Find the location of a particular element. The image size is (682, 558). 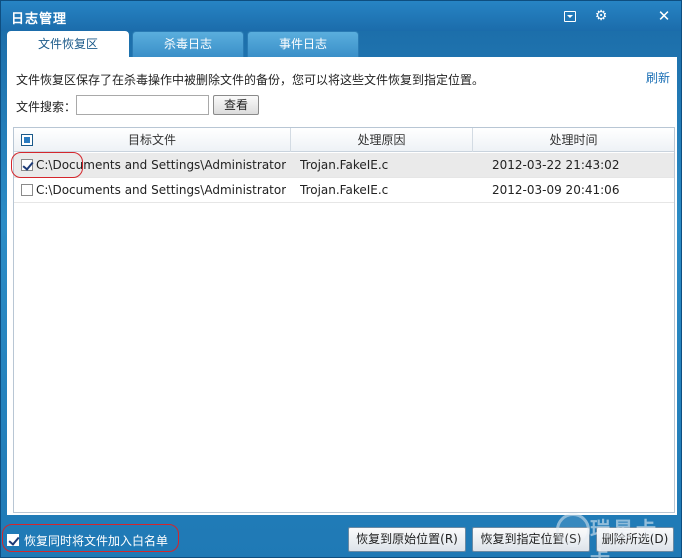

tab-bar: 文件恢复区 杀毒日志 事件日志 is located at coordinates (184, 44).